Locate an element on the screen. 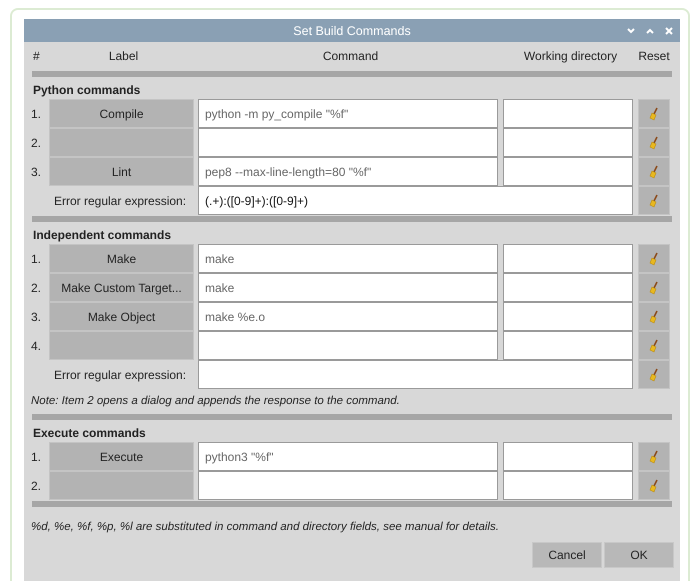 The height and width of the screenshot is (581, 696). command-field: python -m py_compile "%f" is located at coordinates (348, 113).